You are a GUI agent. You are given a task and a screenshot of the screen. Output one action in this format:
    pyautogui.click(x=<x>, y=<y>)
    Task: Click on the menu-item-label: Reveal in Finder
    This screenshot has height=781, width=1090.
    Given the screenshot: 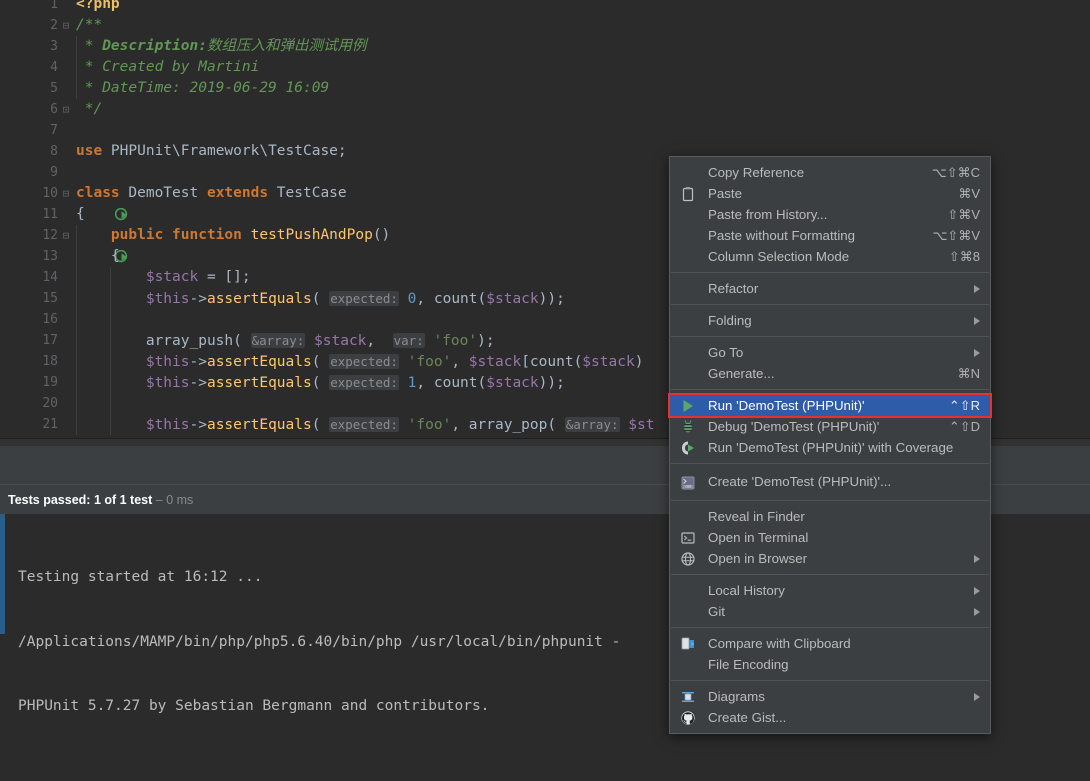 What is the action you would take?
    pyautogui.click(x=756, y=516)
    